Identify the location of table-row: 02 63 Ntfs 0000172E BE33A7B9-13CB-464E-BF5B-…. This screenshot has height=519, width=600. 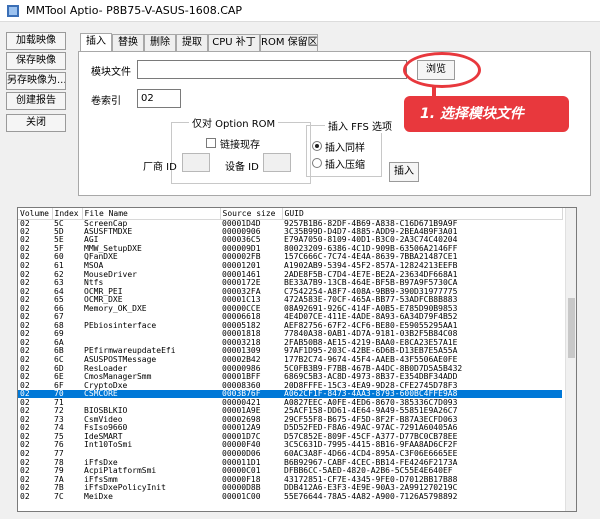
(290, 283).